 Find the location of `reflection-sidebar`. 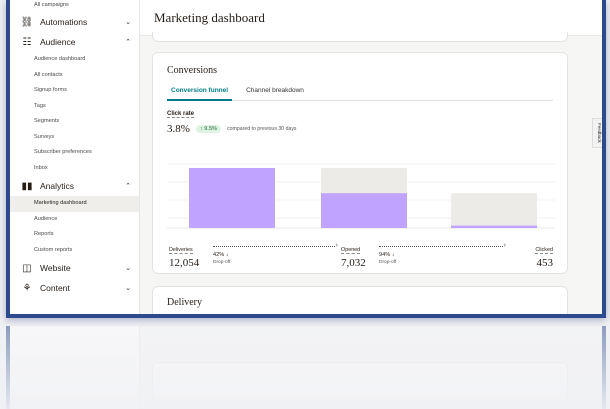

reflection-sidebar is located at coordinates (75, 367).